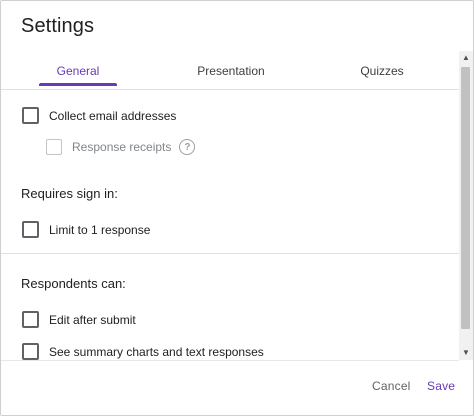  What do you see at coordinates (187, 147) in the screenshot?
I see `help-circle-icon: ?` at bounding box center [187, 147].